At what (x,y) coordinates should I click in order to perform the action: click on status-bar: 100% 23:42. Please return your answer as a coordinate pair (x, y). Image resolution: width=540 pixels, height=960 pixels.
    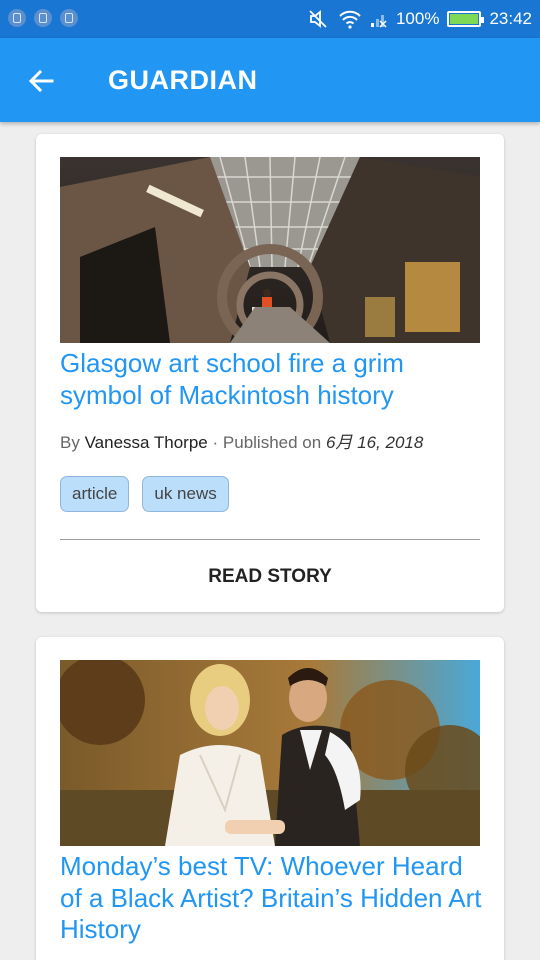
    Looking at the image, I should click on (270, 19).